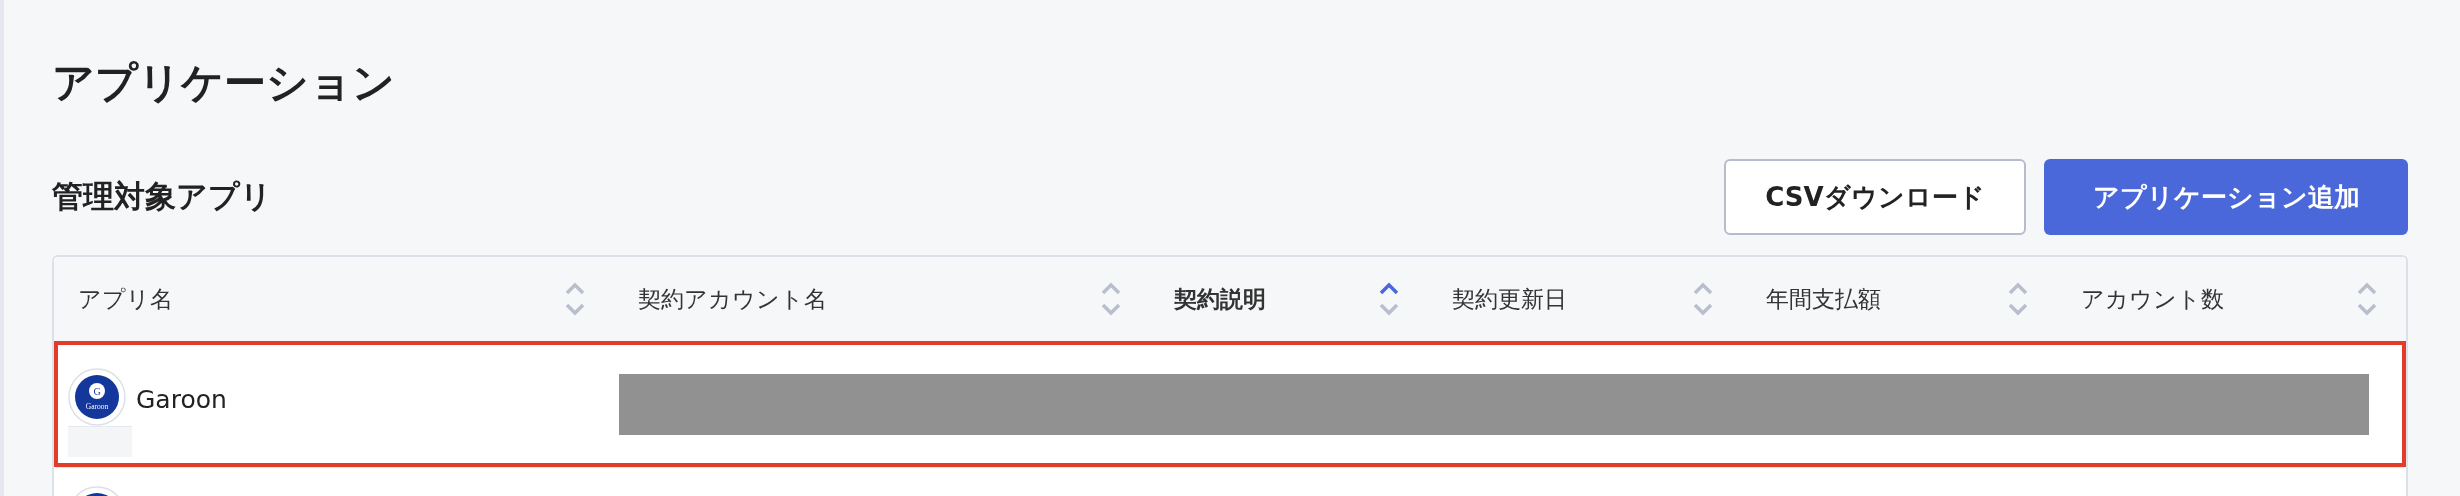 This screenshot has width=2460, height=496. What do you see at coordinates (1509, 299) in the screenshot?
I see `column-header: 契約更新日` at bounding box center [1509, 299].